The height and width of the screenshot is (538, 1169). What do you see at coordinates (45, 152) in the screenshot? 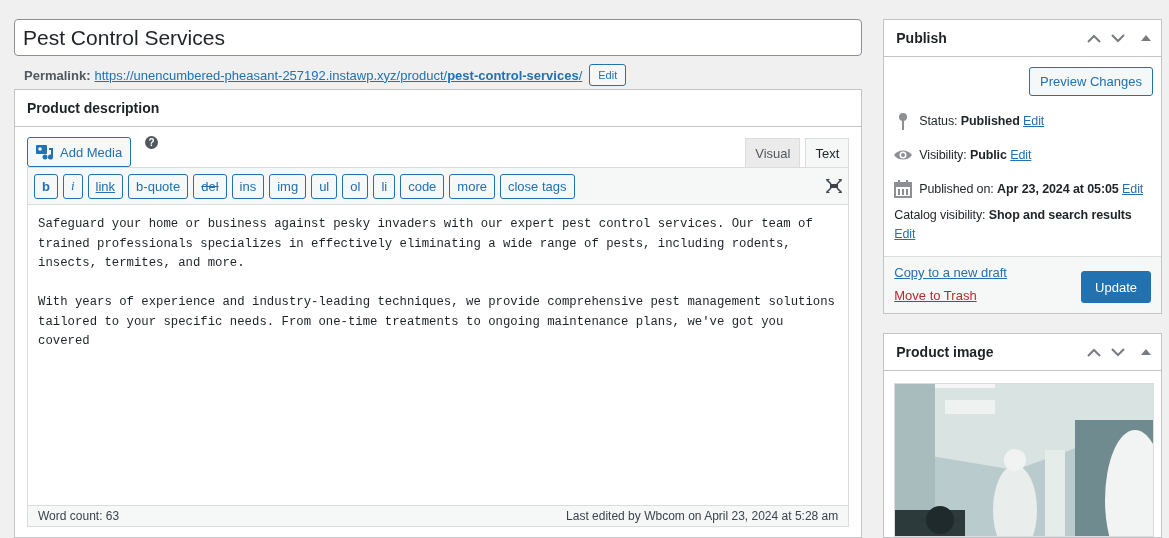
I see `media-icon` at bounding box center [45, 152].